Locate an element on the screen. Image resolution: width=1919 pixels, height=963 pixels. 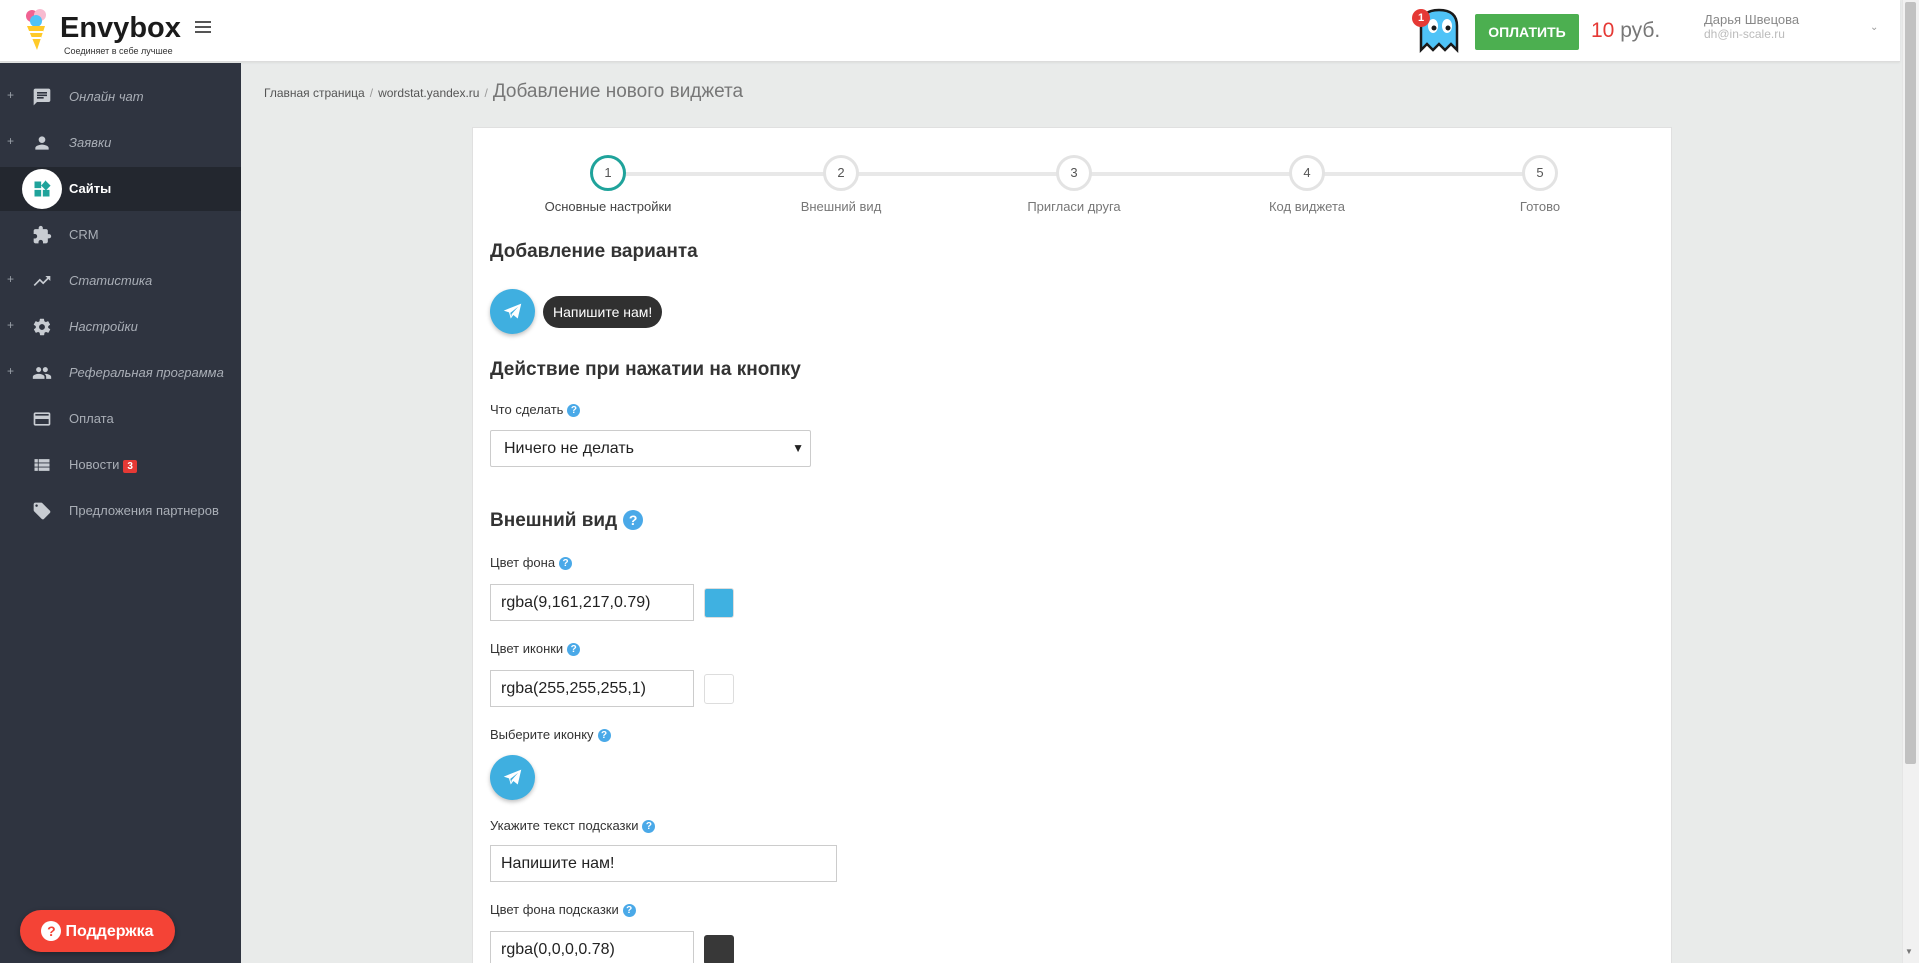
step-label: Готово is located at coordinates (1540, 206).